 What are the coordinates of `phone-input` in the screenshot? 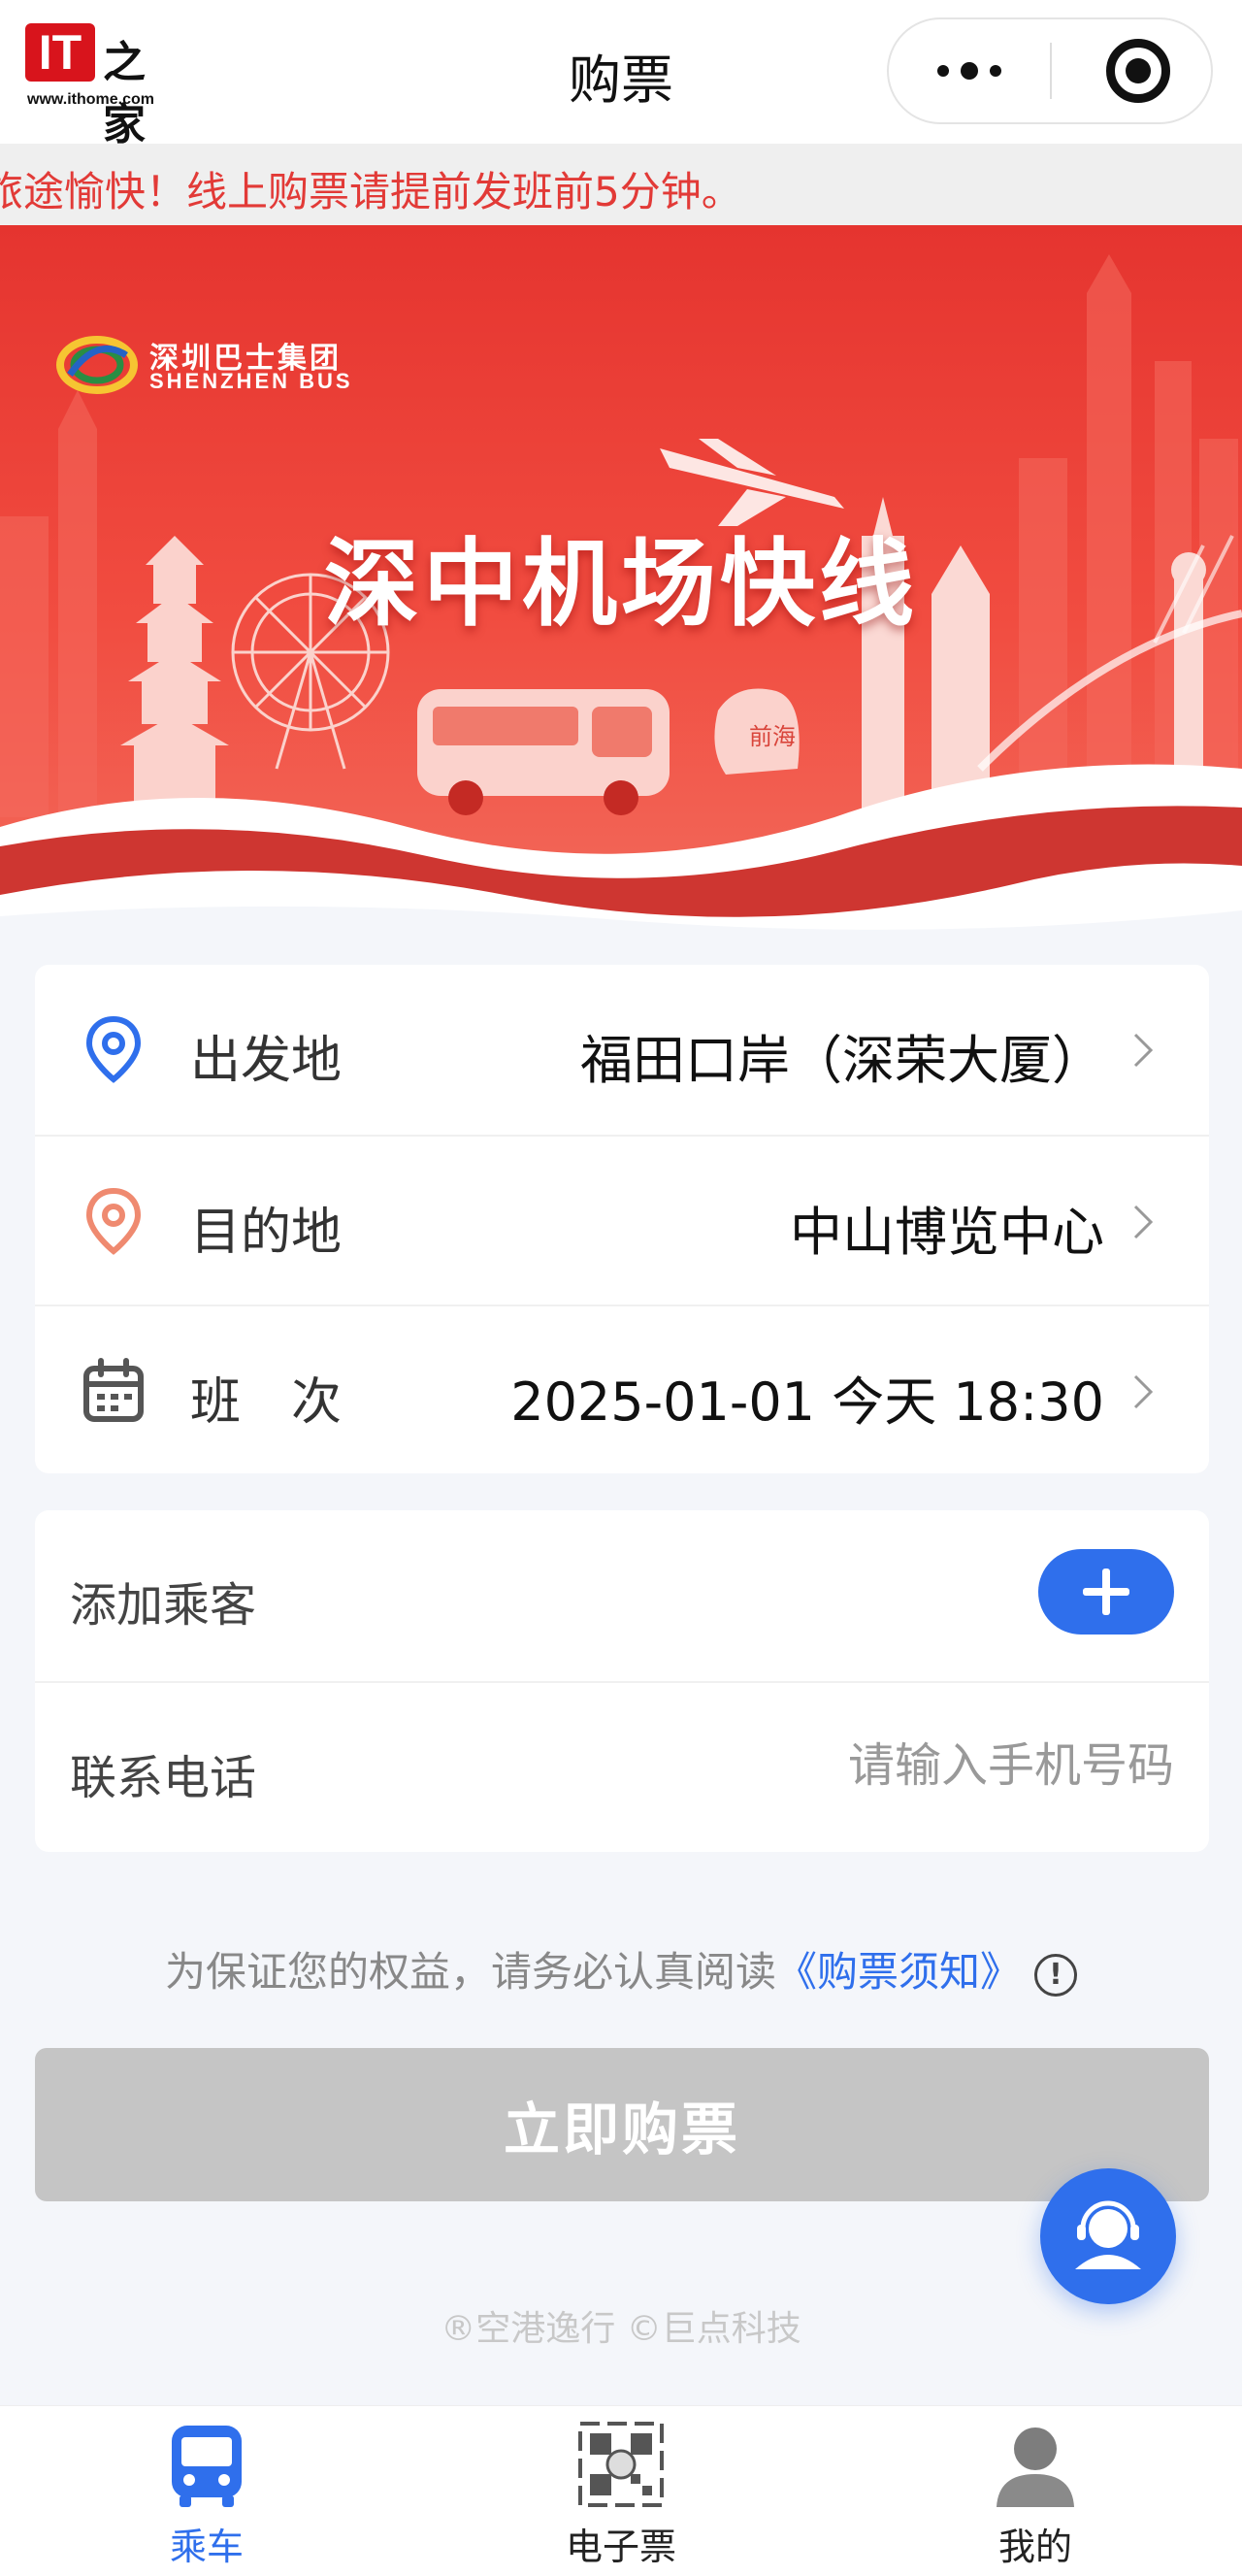 It's located at (922, 1766).